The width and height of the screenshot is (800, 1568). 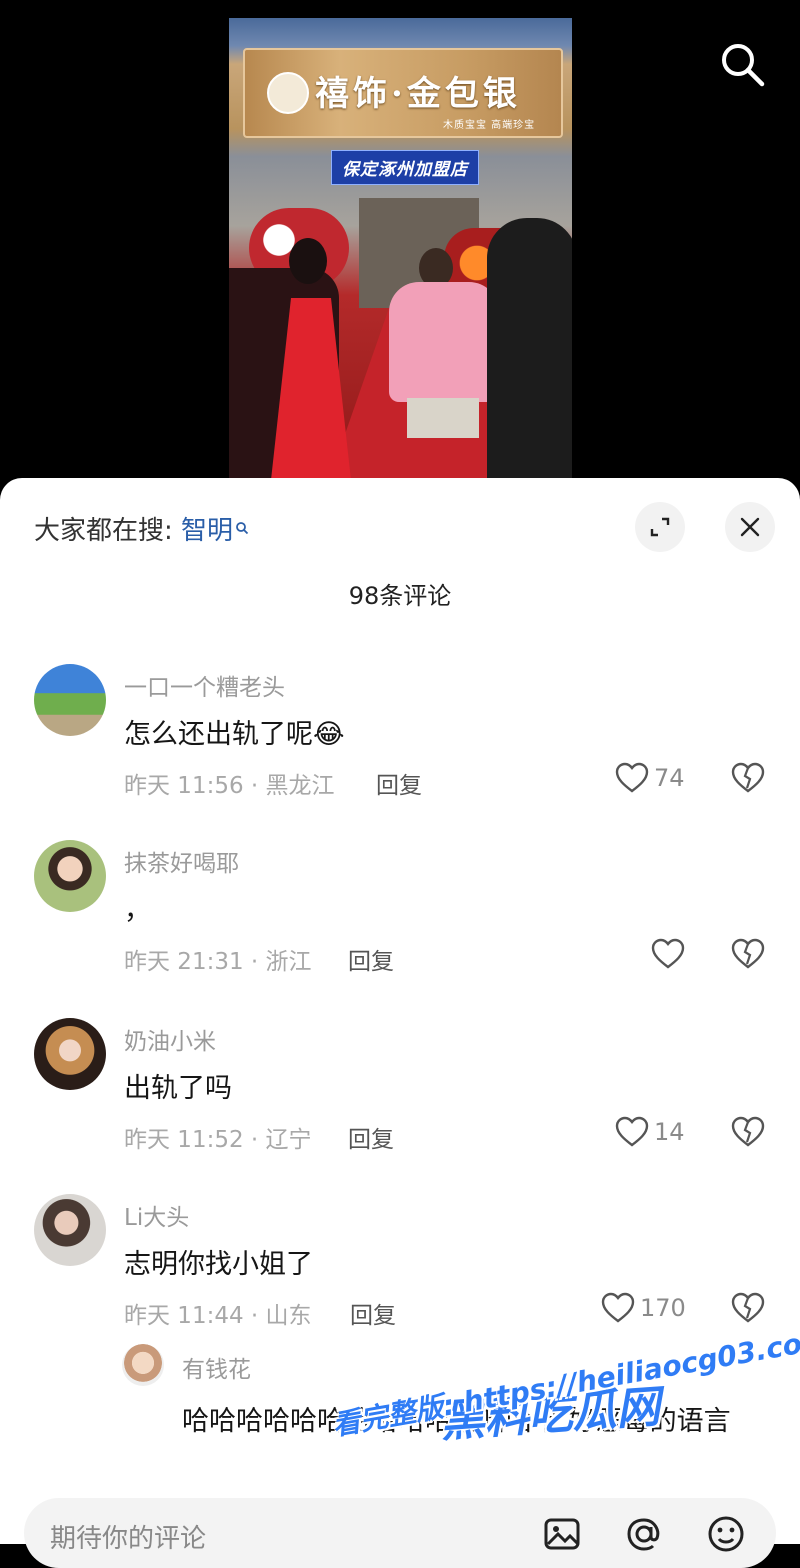 I want to click on like-count: 170, so click(x=663, y=1308).